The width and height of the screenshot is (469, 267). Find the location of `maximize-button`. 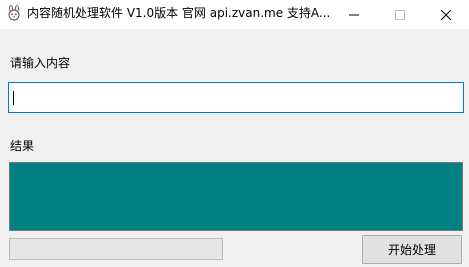

maximize-button is located at coordinates (400, 14).